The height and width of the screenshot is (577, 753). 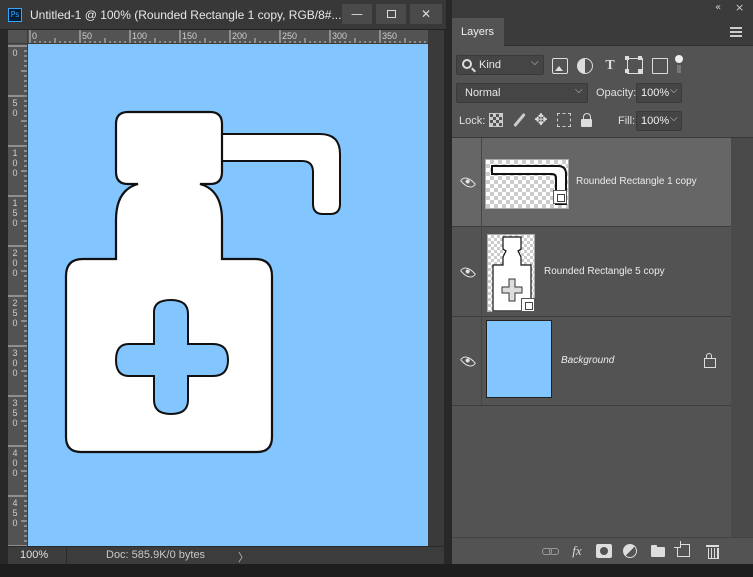 I want to click on lock-label: Lock:, so click(x=472, y=121).